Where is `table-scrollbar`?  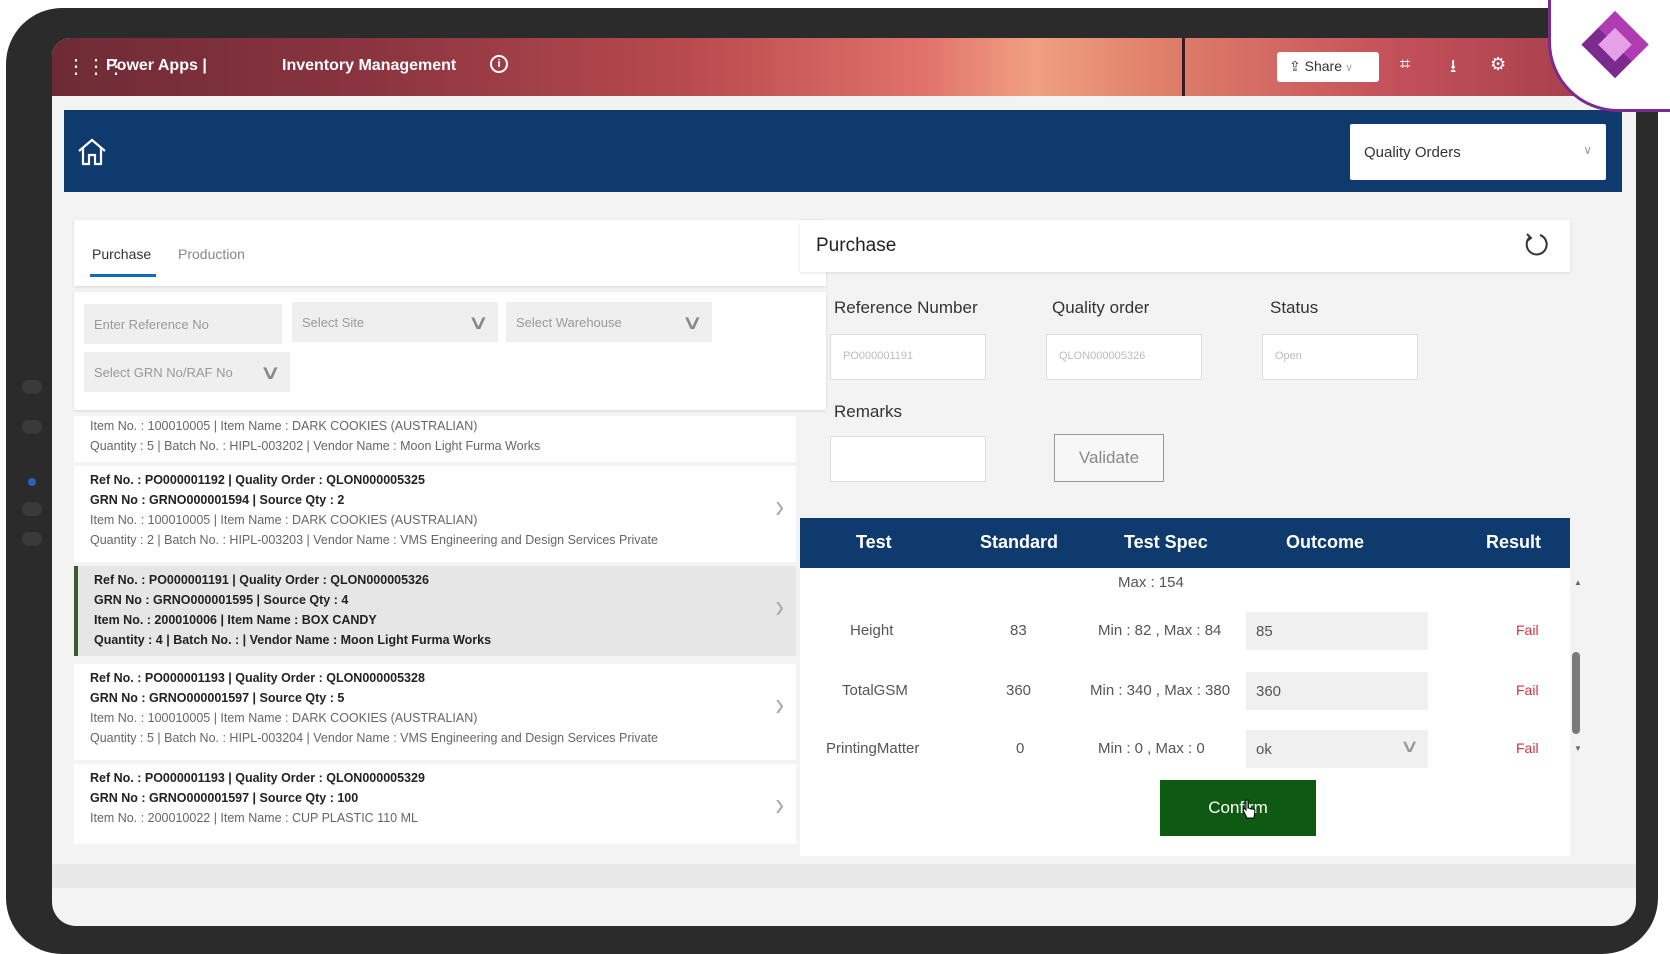
table-scrollbar is located at coordinates (1576, 693).